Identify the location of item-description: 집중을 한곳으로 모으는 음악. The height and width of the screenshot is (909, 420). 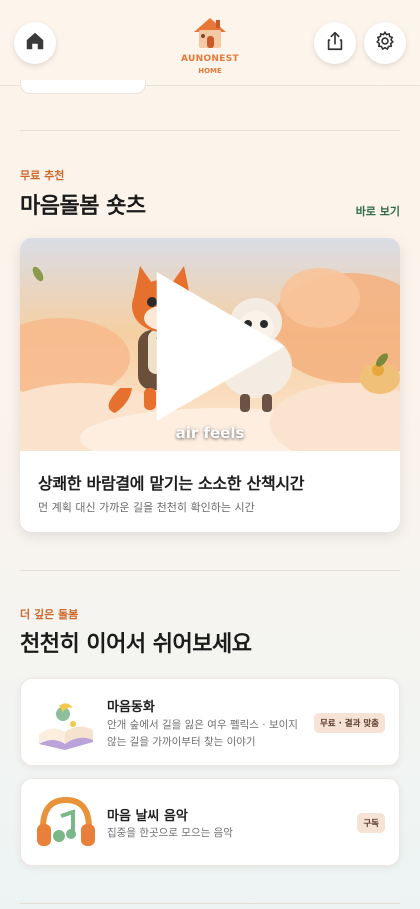
(170, 833).